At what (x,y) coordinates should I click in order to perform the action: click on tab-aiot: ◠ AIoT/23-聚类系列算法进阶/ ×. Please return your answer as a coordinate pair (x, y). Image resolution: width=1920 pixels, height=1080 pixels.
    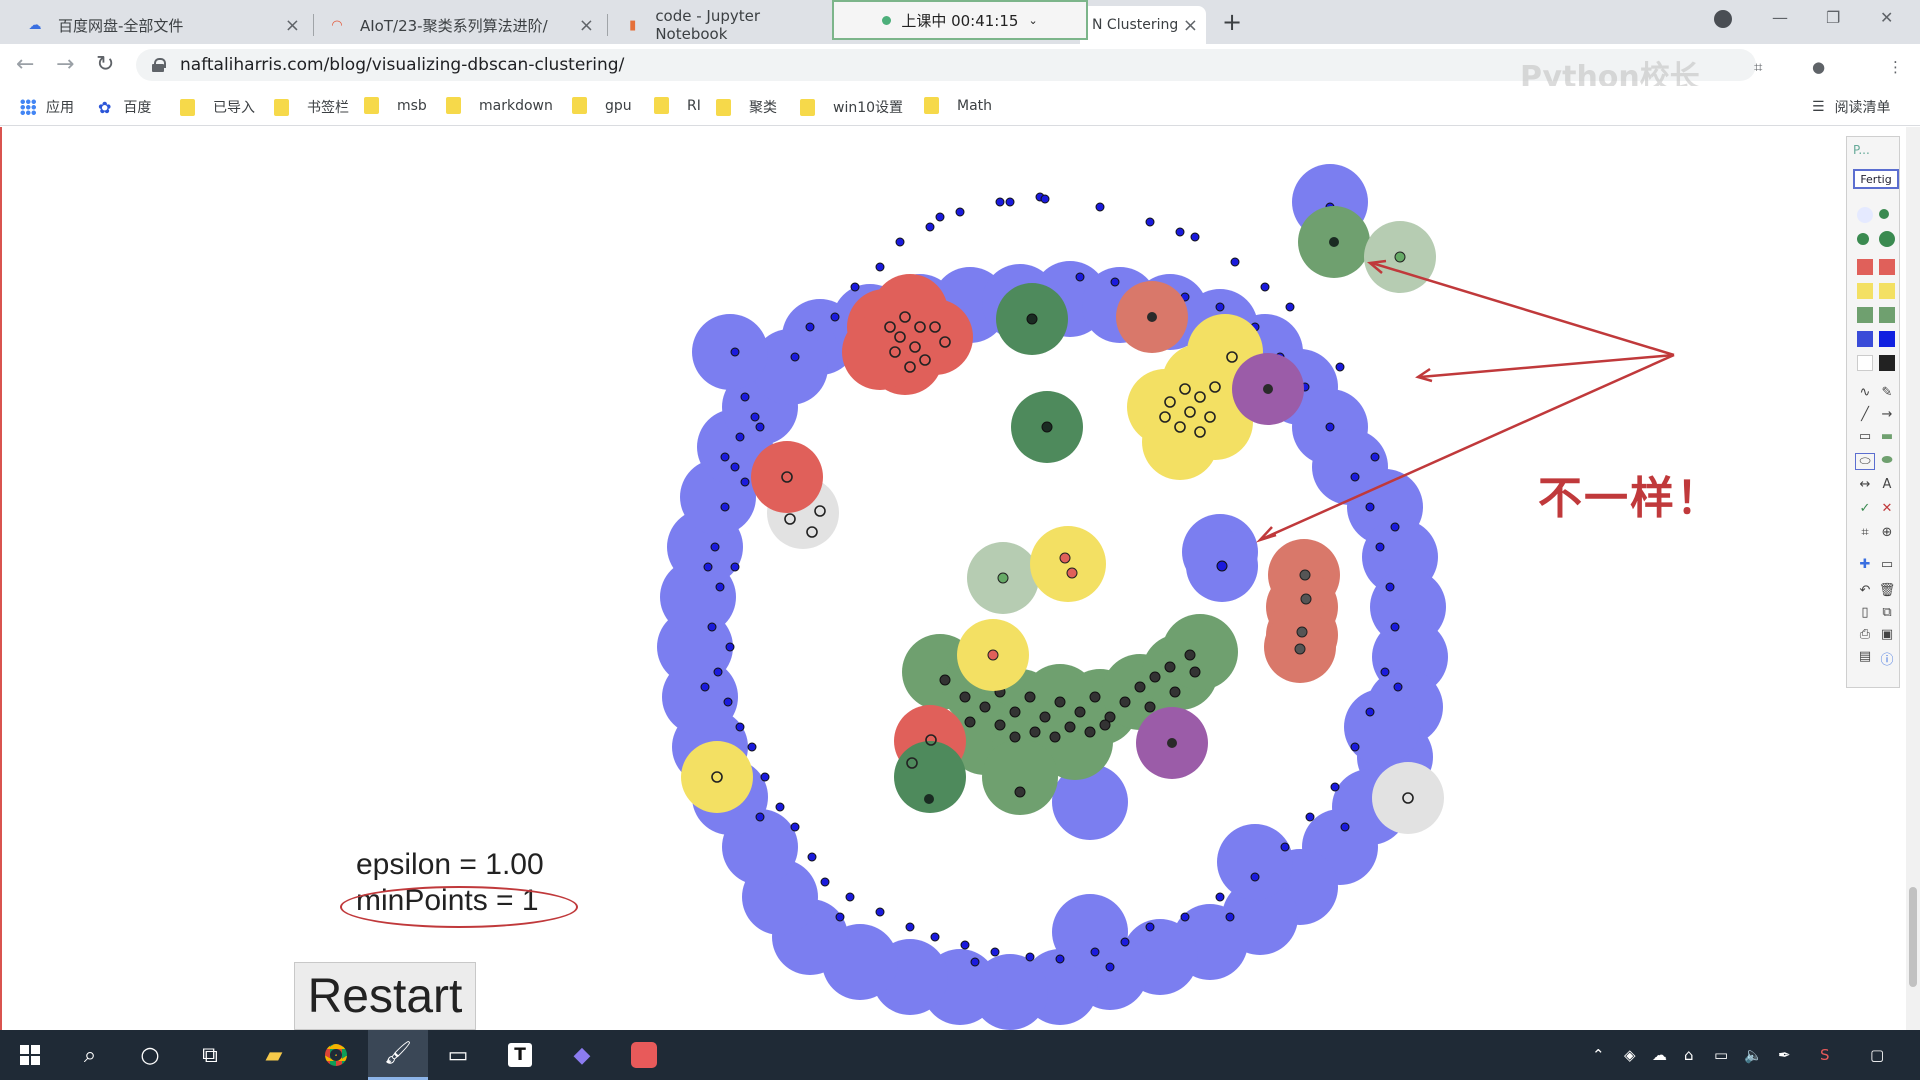
    Looking at the image, I should click on (462, 25).